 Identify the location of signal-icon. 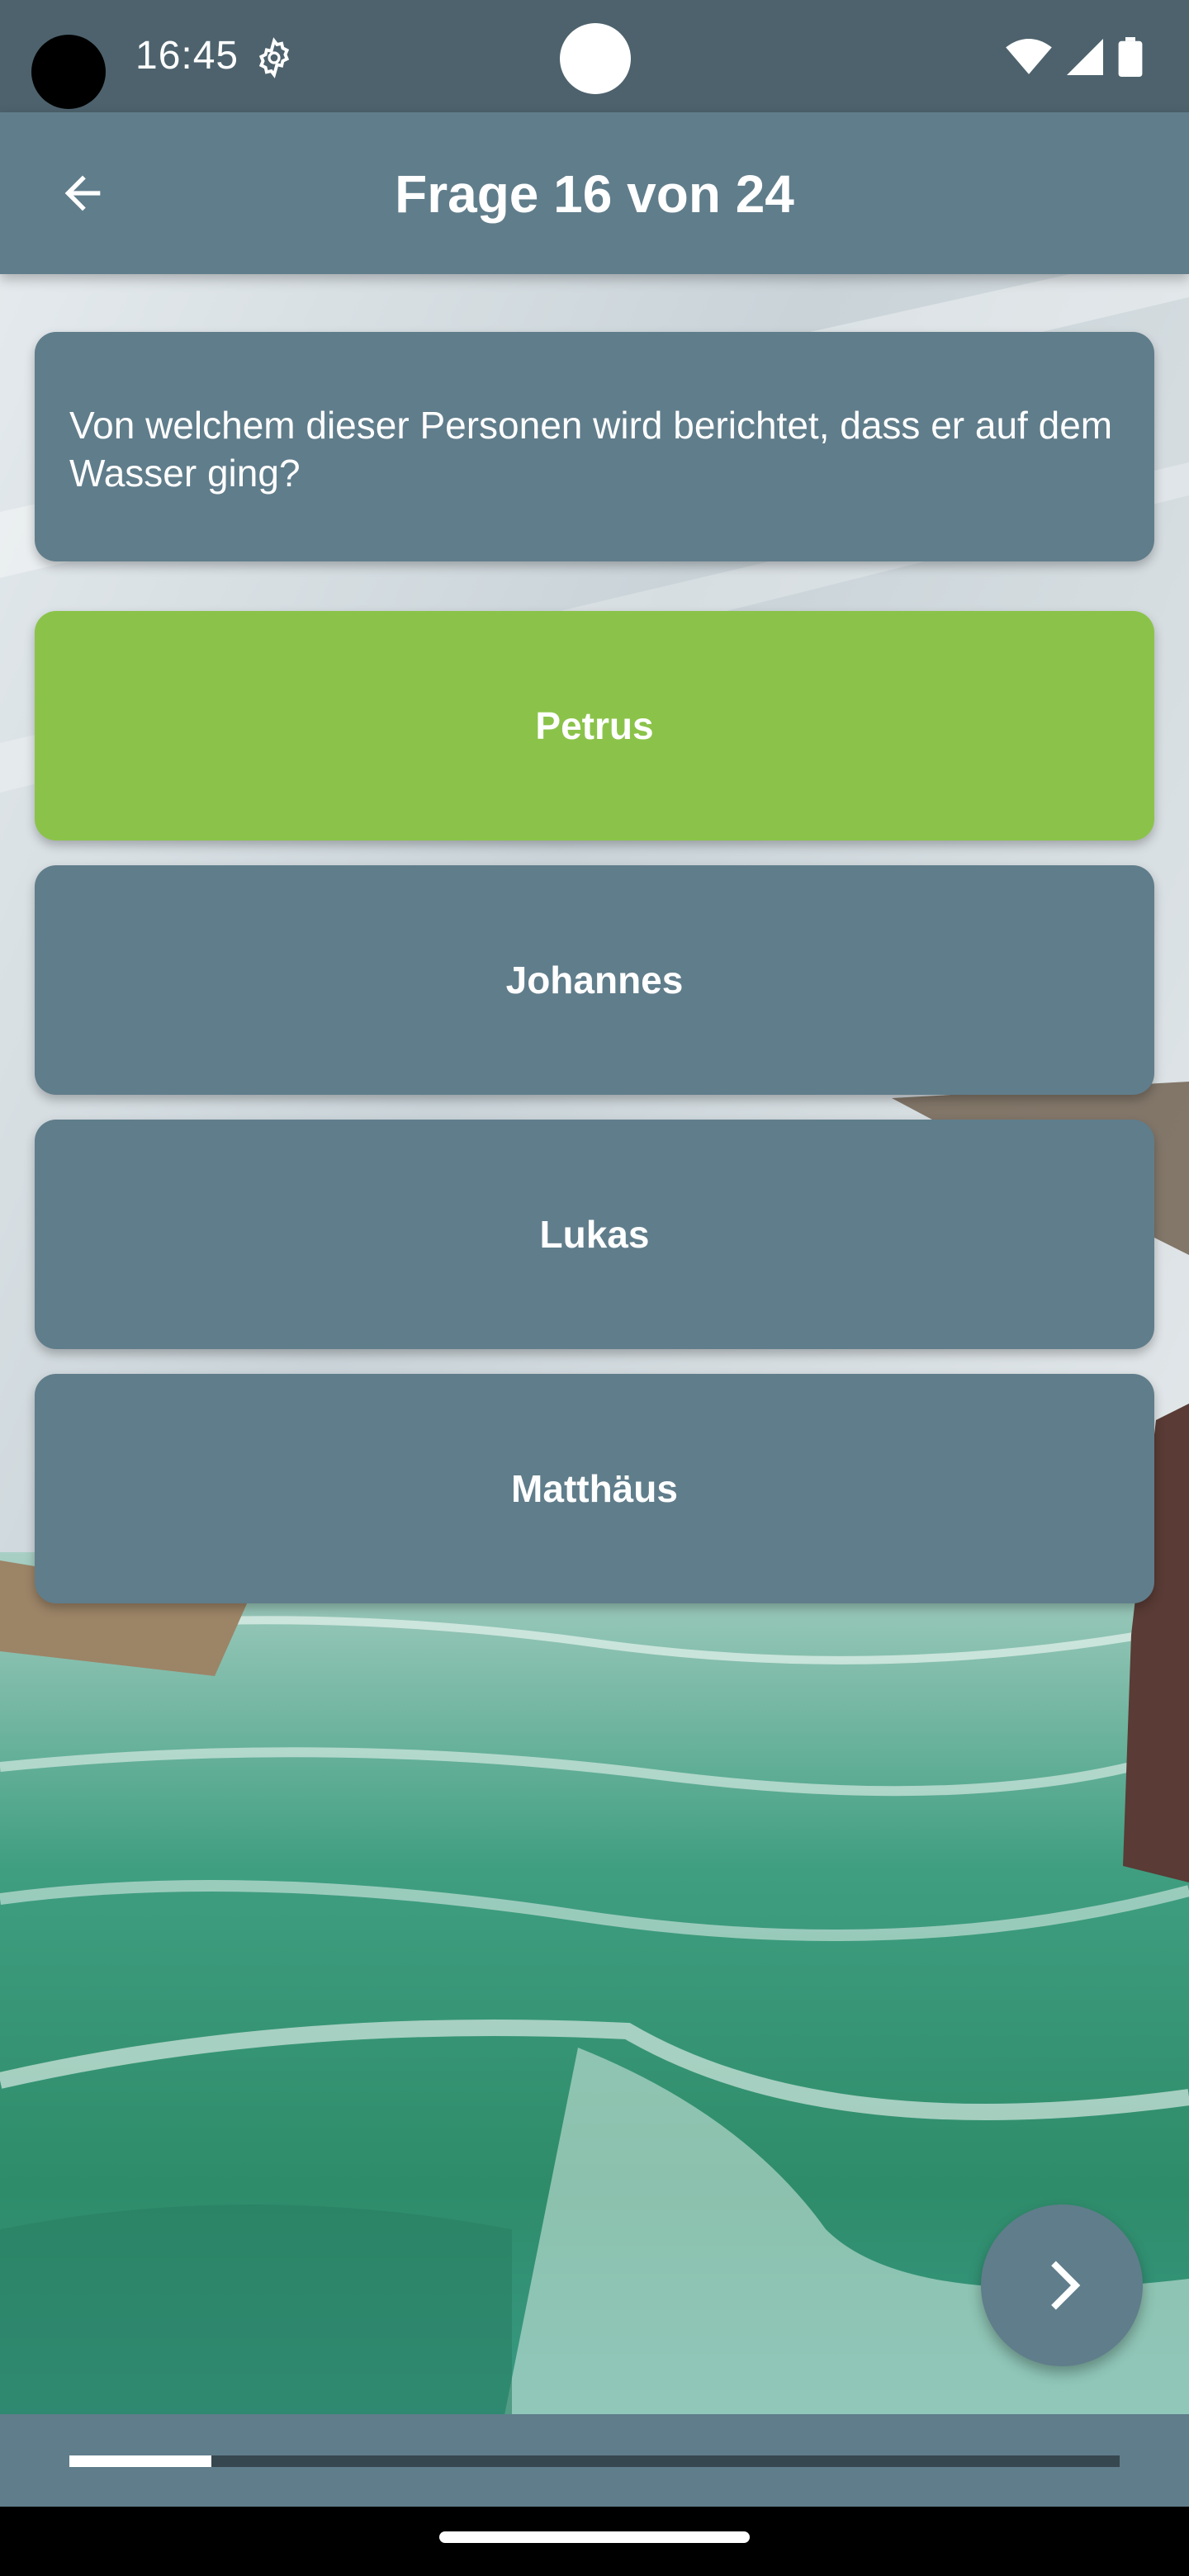
(1085, 57).